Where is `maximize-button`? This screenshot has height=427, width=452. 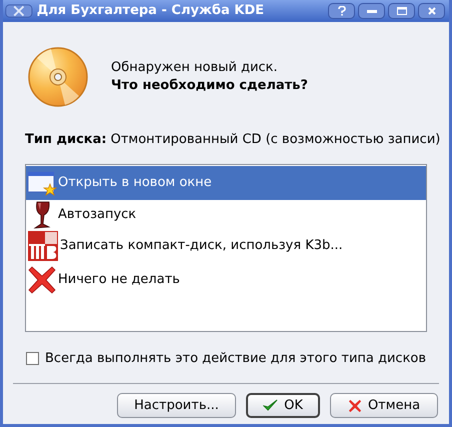
maximize-button is located at coordinates (401, 11).